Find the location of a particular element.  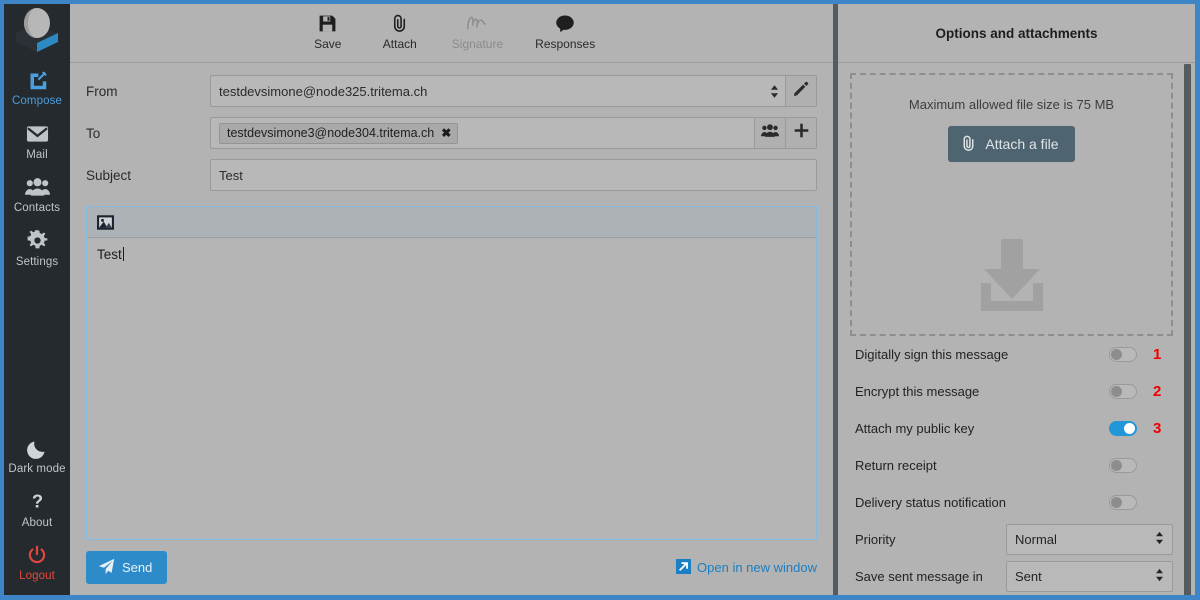

compose-pencil-icon is located at coordinates (37, 80).